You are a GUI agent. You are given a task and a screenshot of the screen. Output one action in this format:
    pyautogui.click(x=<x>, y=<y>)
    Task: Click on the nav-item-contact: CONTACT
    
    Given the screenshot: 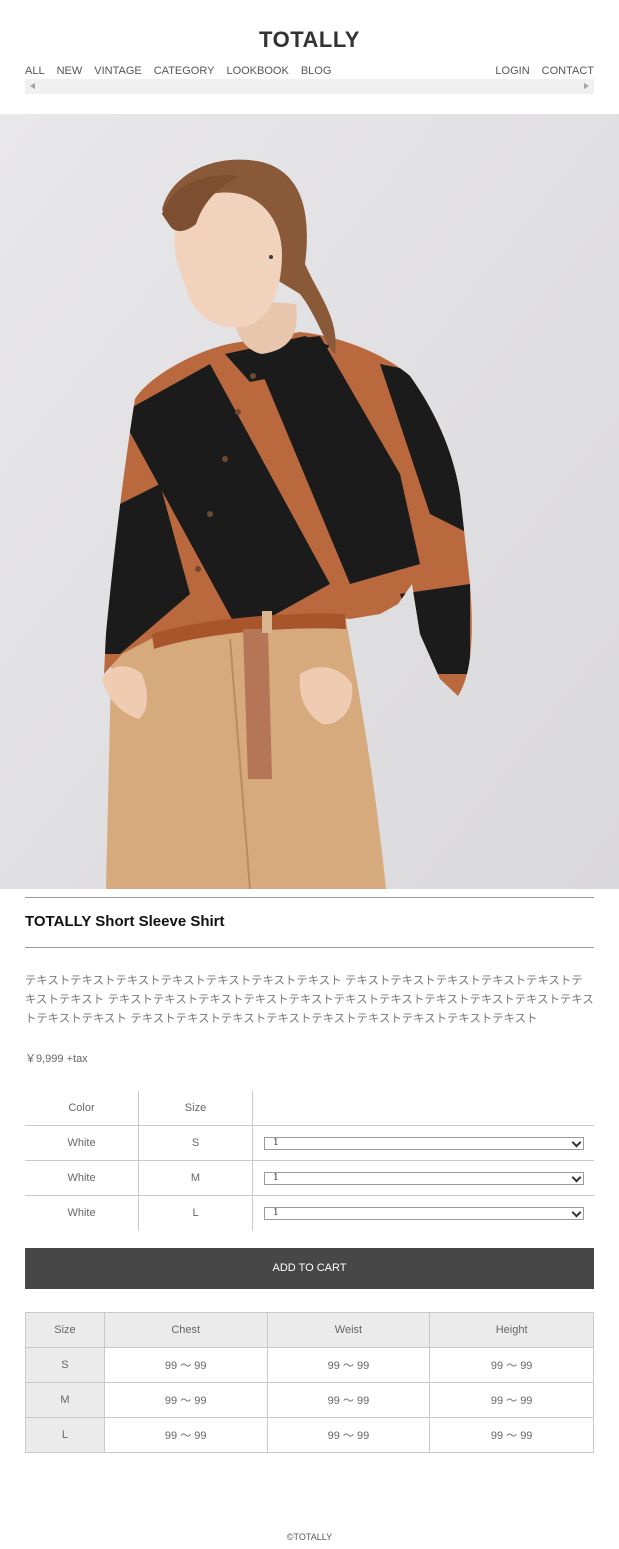 What is the action you would take?
    pyautogui.click(x=568, y=71)
    